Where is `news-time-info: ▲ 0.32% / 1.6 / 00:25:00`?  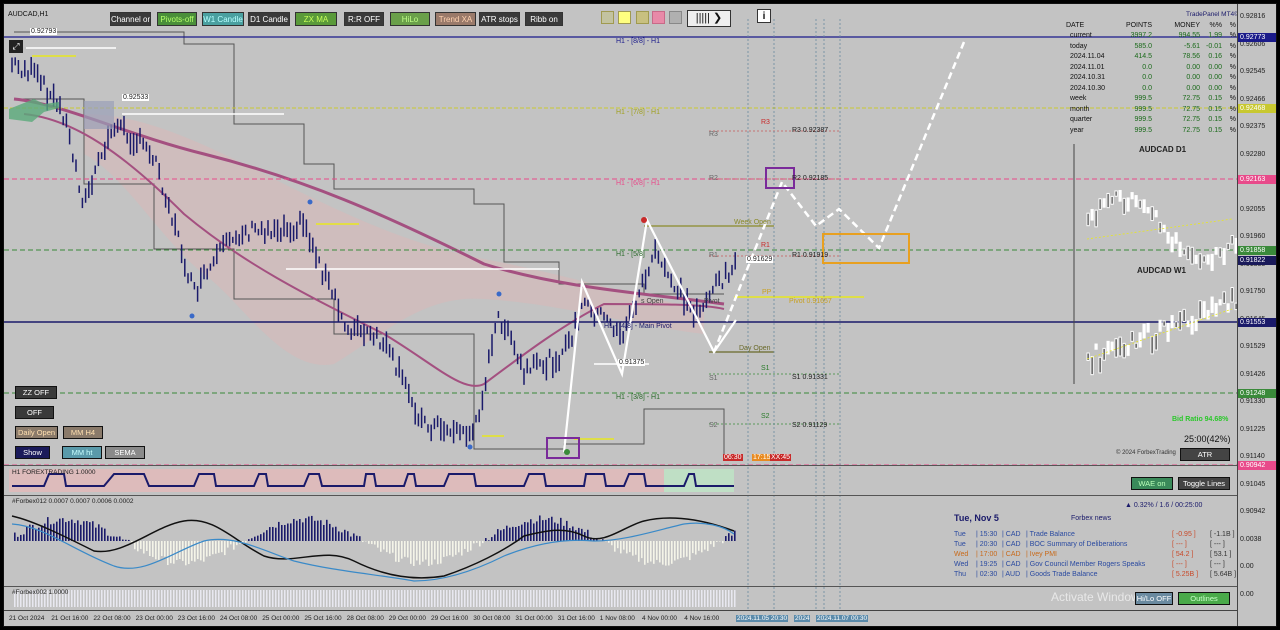 news-time-info: ▲ 0.32% / 1.6 / 00:25:00 is located at coordinates (1164, 505).